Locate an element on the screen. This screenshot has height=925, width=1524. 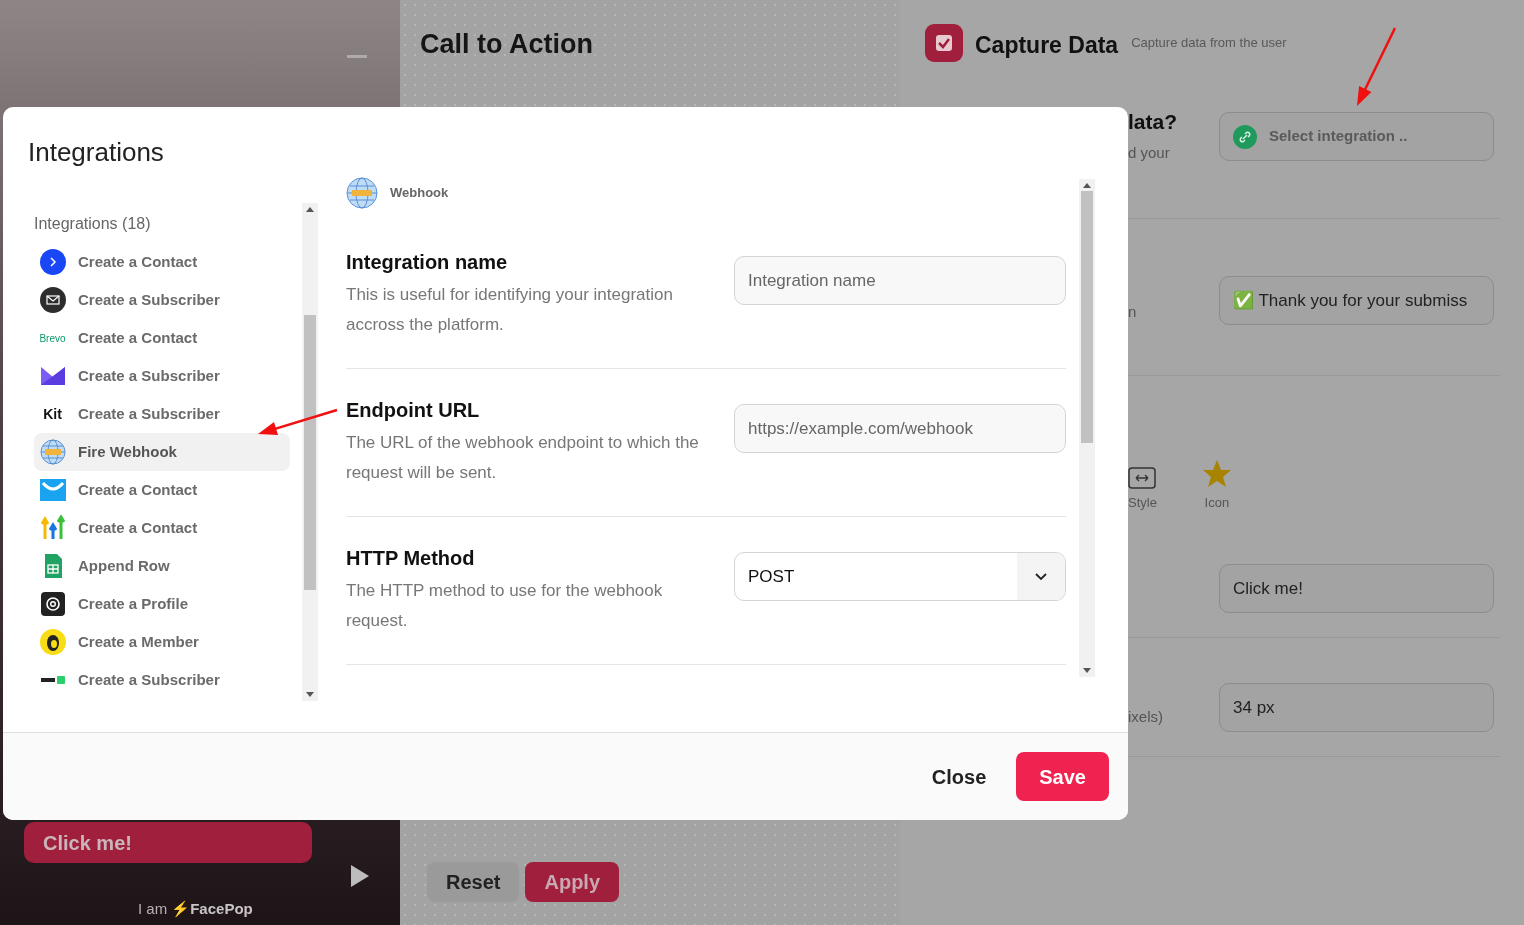
brand-name: FacePop is located at coordinates (221, 909).